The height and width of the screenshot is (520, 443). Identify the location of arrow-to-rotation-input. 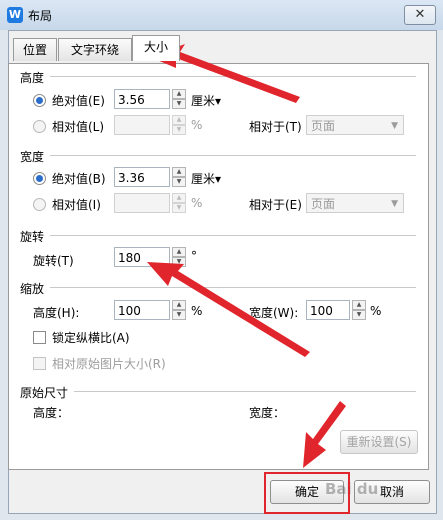
(228, 309).